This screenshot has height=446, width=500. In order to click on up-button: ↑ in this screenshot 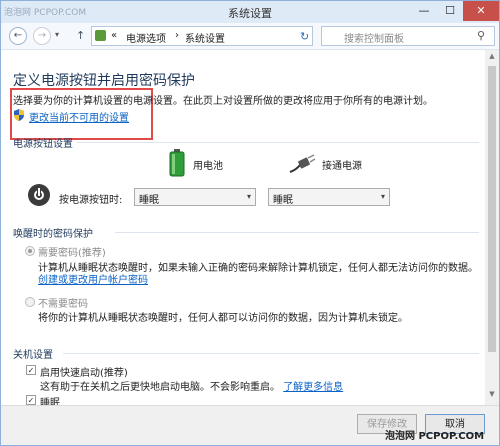, I will do `click(80, 35)`.